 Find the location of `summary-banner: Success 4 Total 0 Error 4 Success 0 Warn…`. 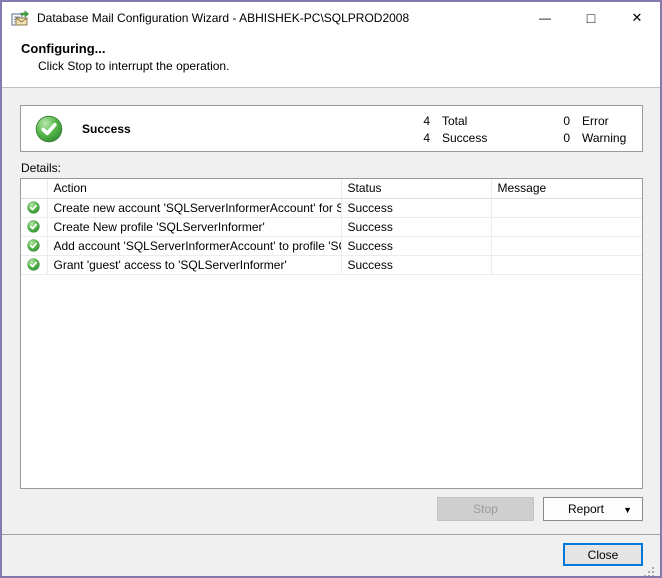

summary-banner: Success 4 Total 0 Error 4 Success 0 Warn… is located at coordinates (331, 128).